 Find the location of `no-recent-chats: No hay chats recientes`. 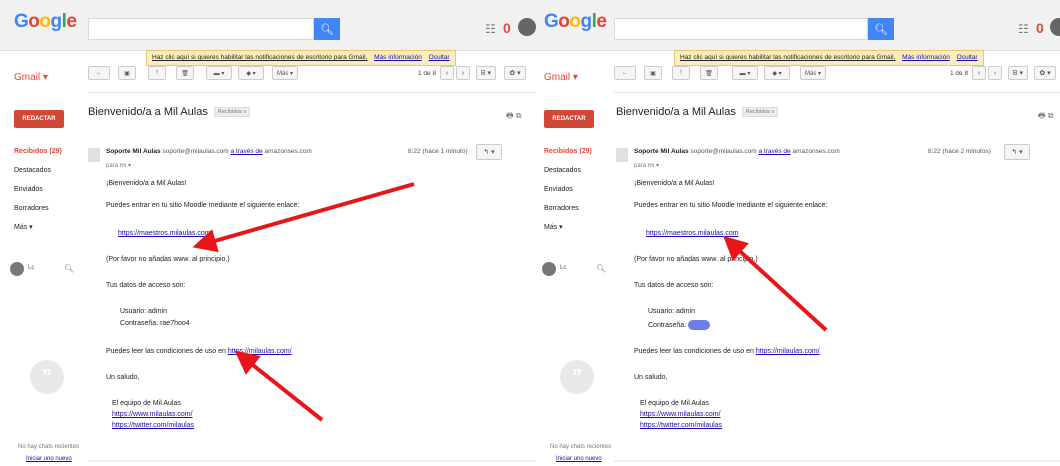

no-recent-chats: No hay chats recientes is located at coordinates (49, 447).